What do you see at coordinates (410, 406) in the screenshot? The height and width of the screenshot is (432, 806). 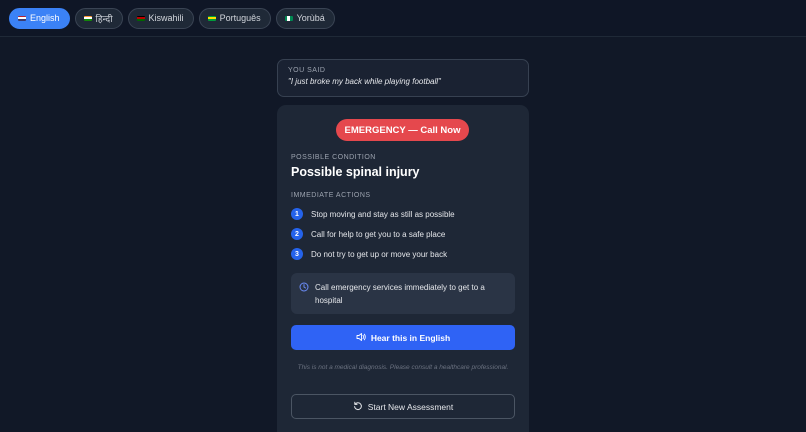 I see `restart-button-label: Start New Assessment` at bounding box center [410, 406].